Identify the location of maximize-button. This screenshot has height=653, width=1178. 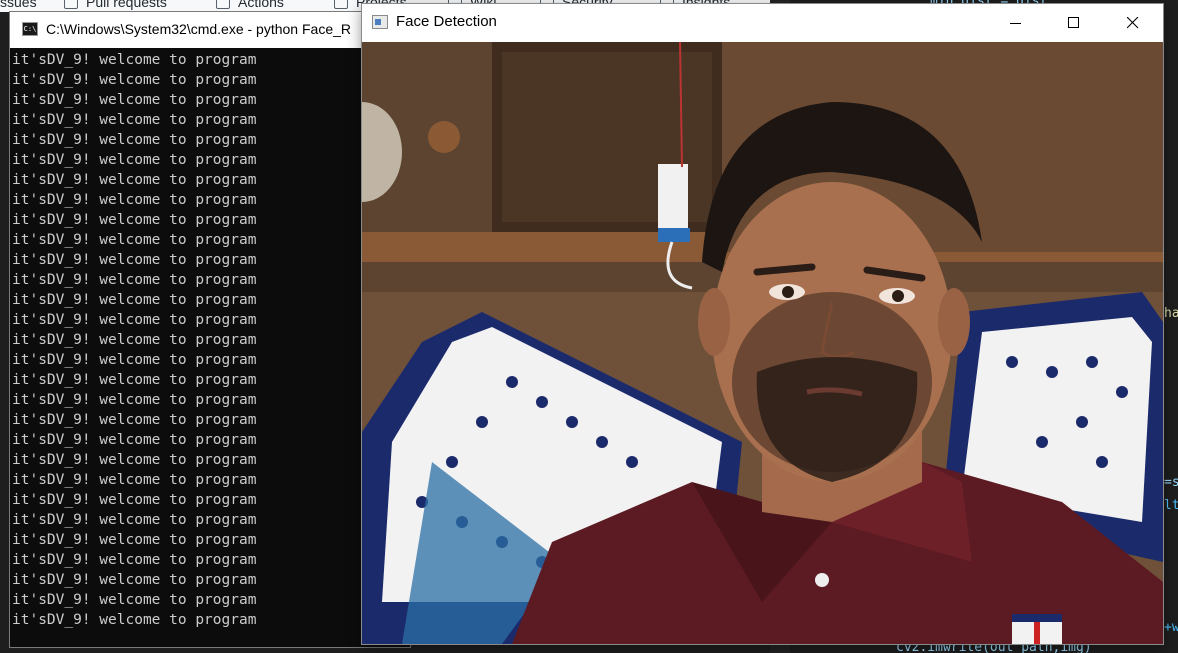
(1074, 23).